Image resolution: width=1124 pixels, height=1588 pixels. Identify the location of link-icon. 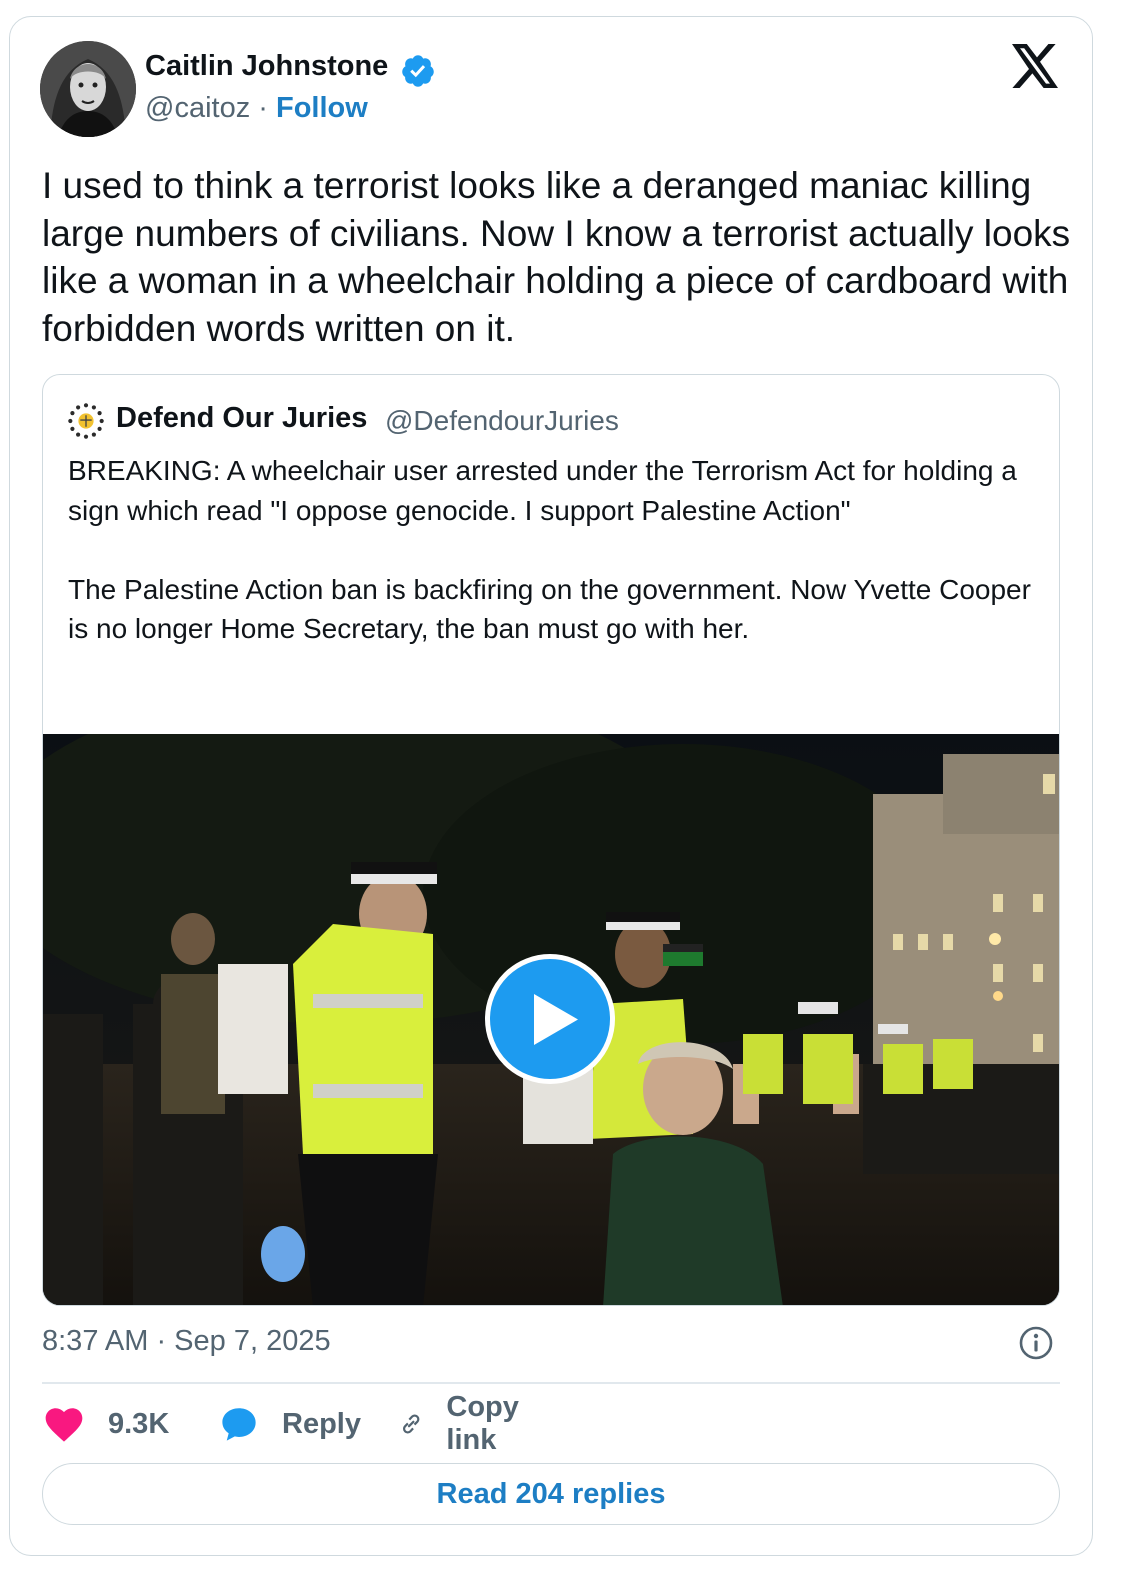
(411, 1424).